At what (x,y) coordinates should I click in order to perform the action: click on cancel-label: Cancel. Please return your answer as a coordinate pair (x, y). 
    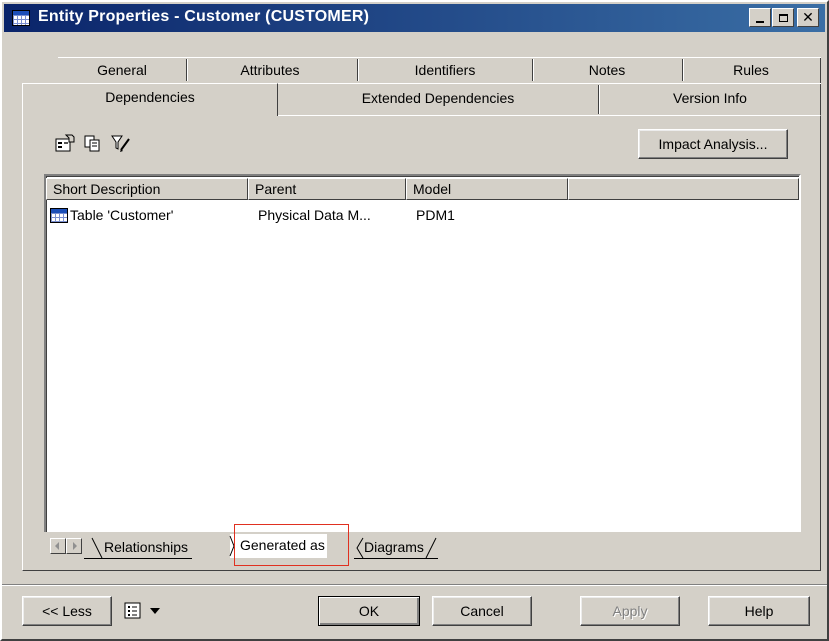
    Looking at the image, I should click on (482, 611).